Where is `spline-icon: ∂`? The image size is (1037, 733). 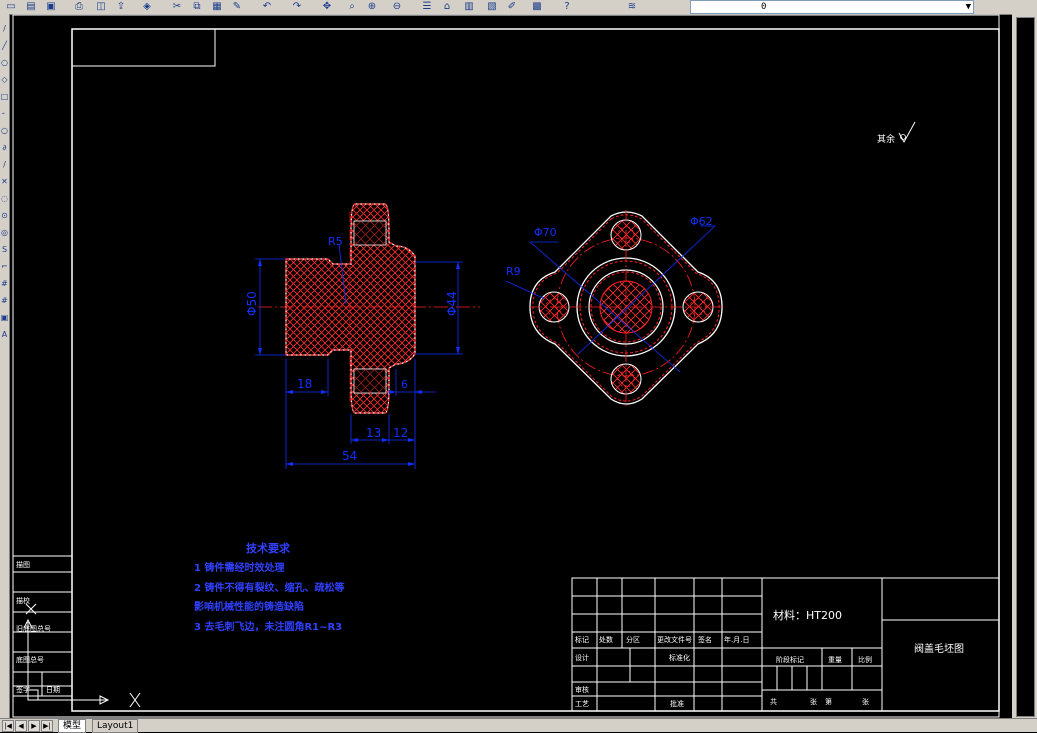
spline-icon: ∂ is located at coordinates (4, 148).